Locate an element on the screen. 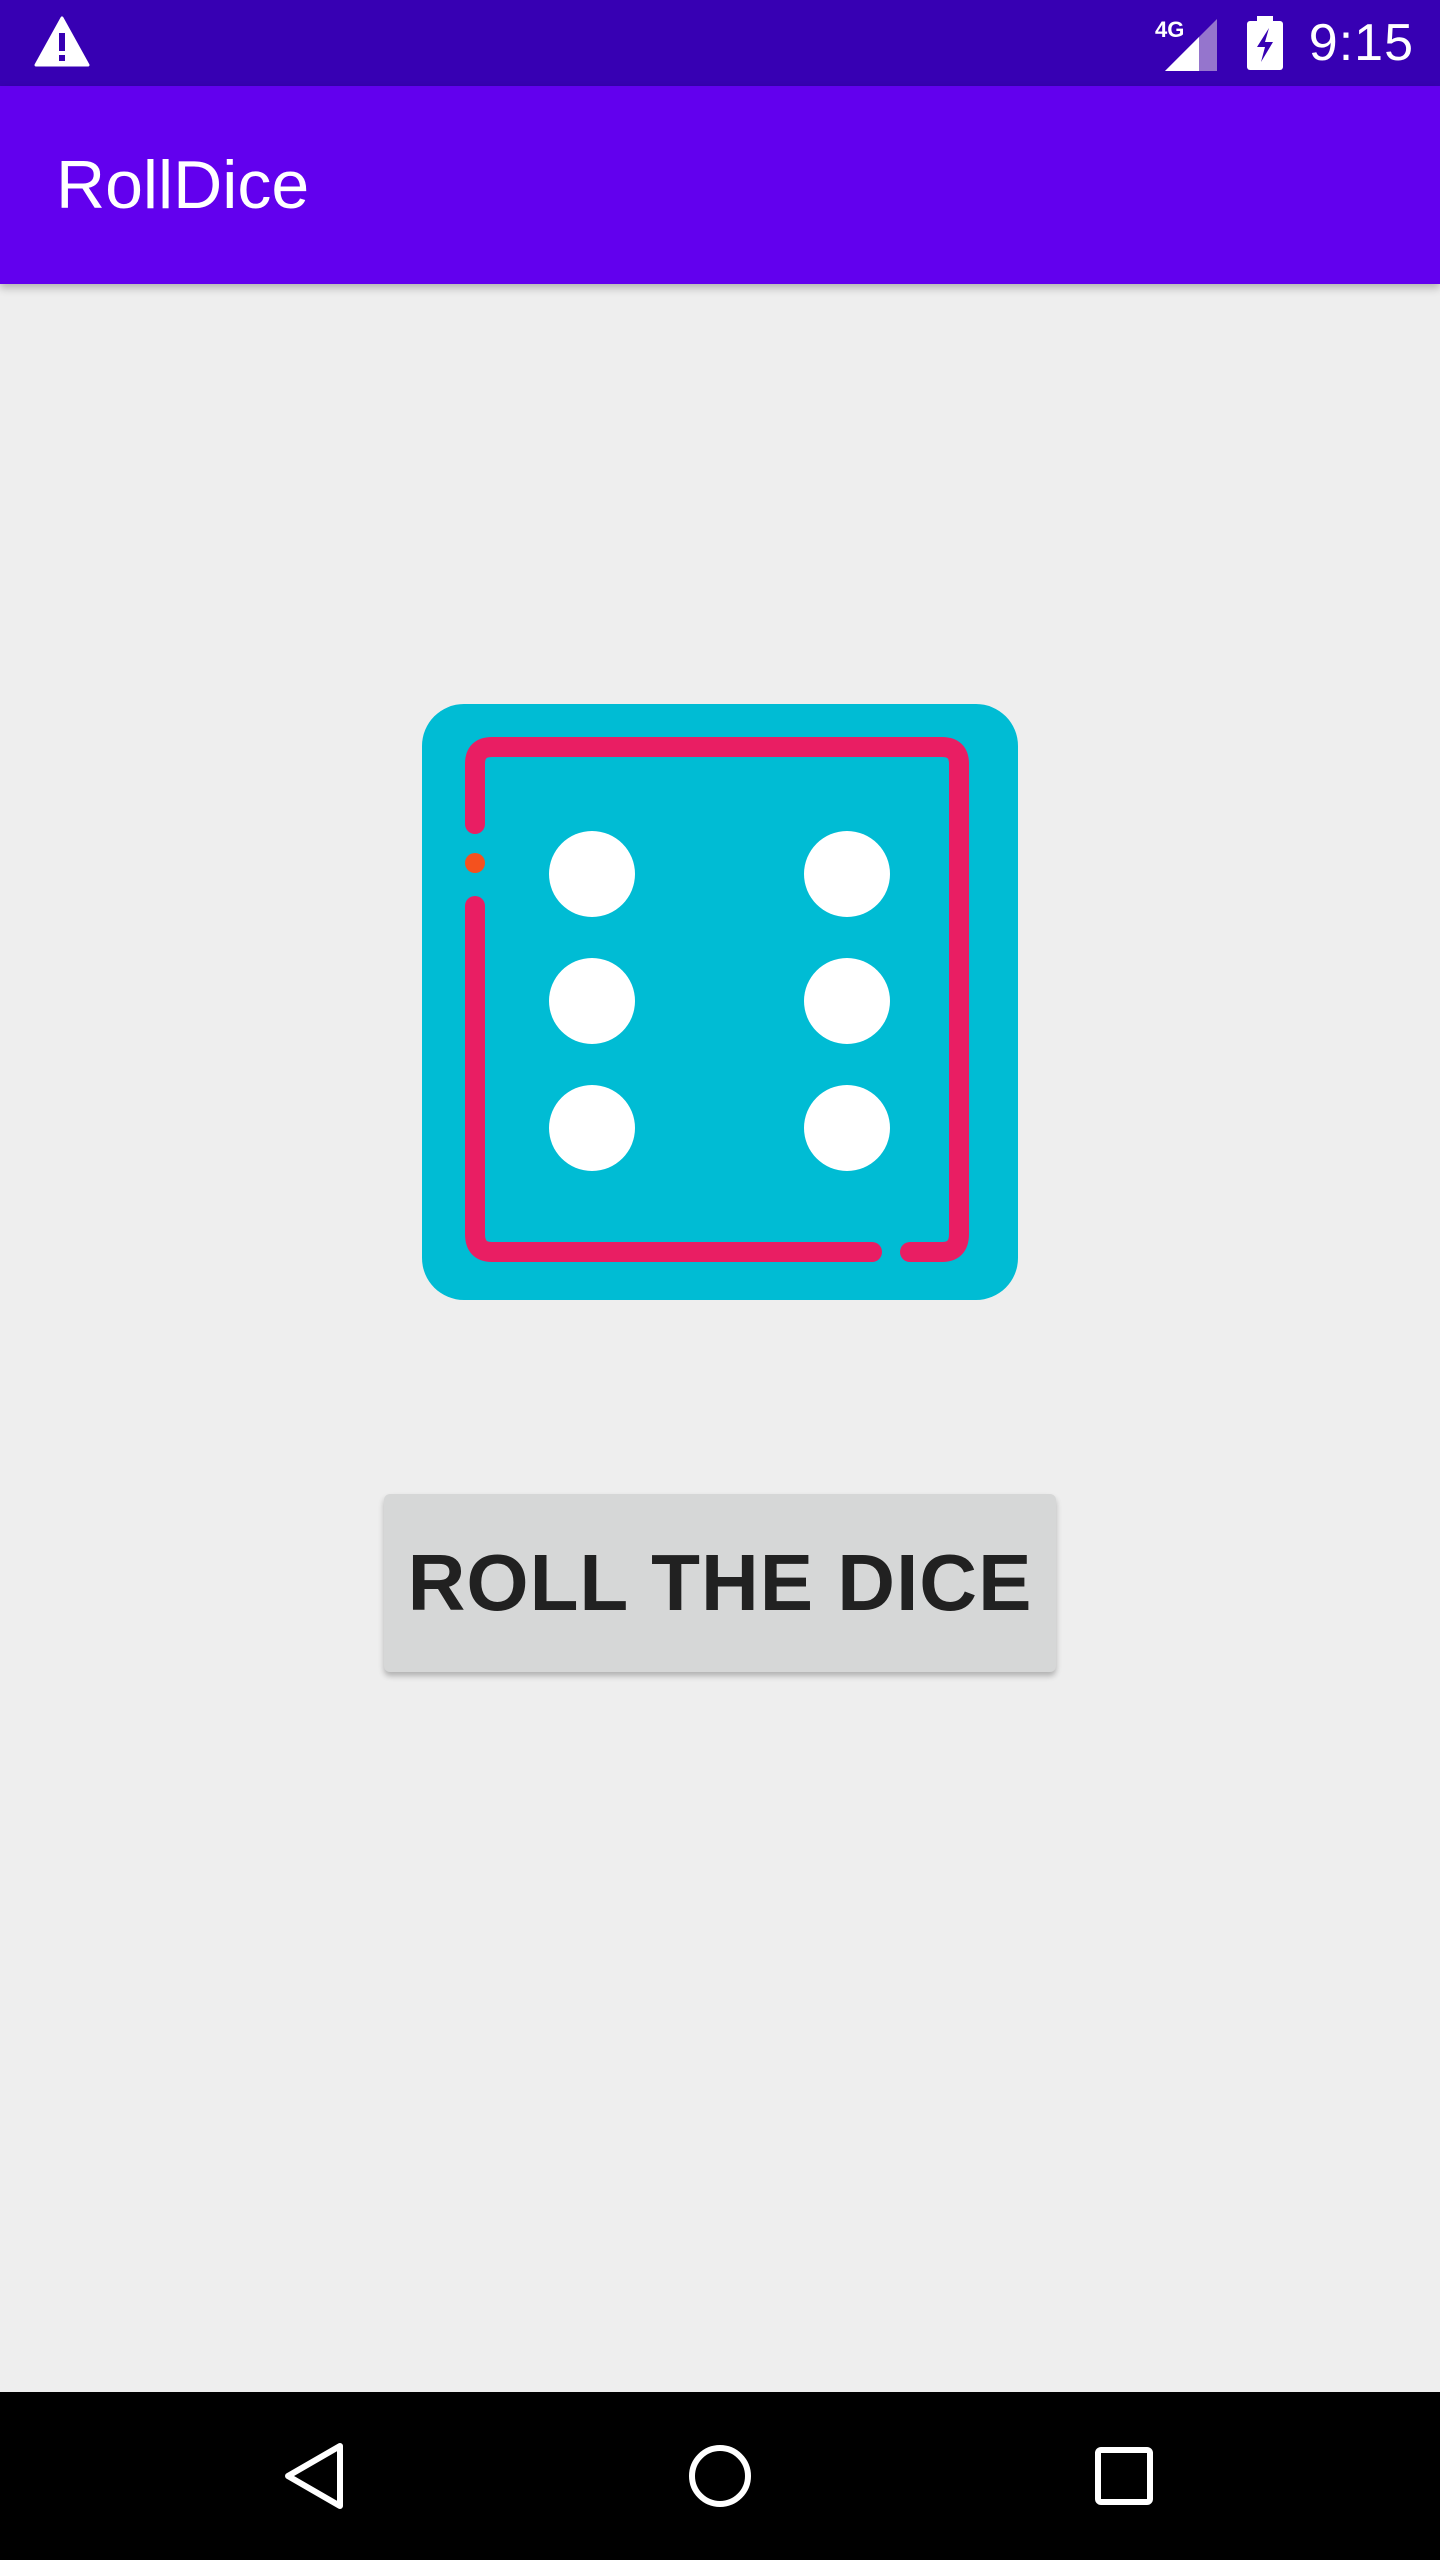  dice-six-icon is located at coordinates (720, 1002).